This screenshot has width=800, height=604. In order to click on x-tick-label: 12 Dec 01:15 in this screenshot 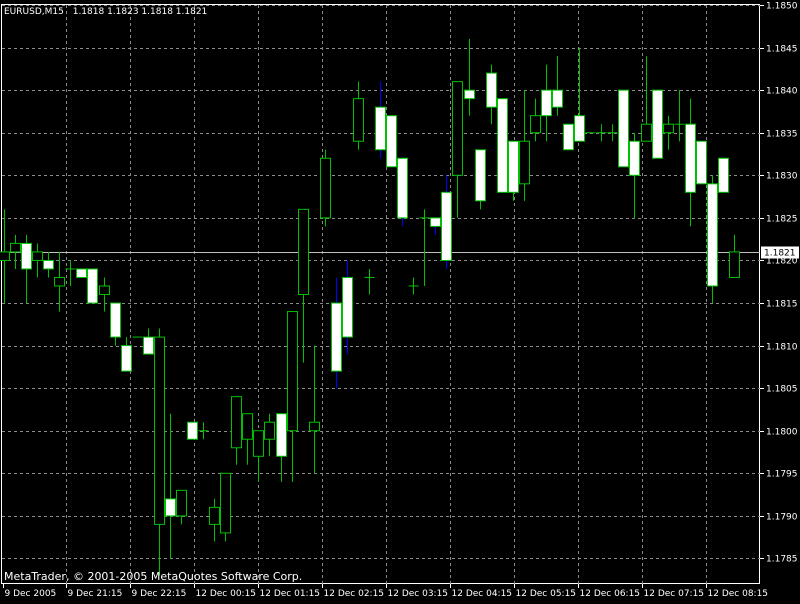, I will do `click(290, 594)`.